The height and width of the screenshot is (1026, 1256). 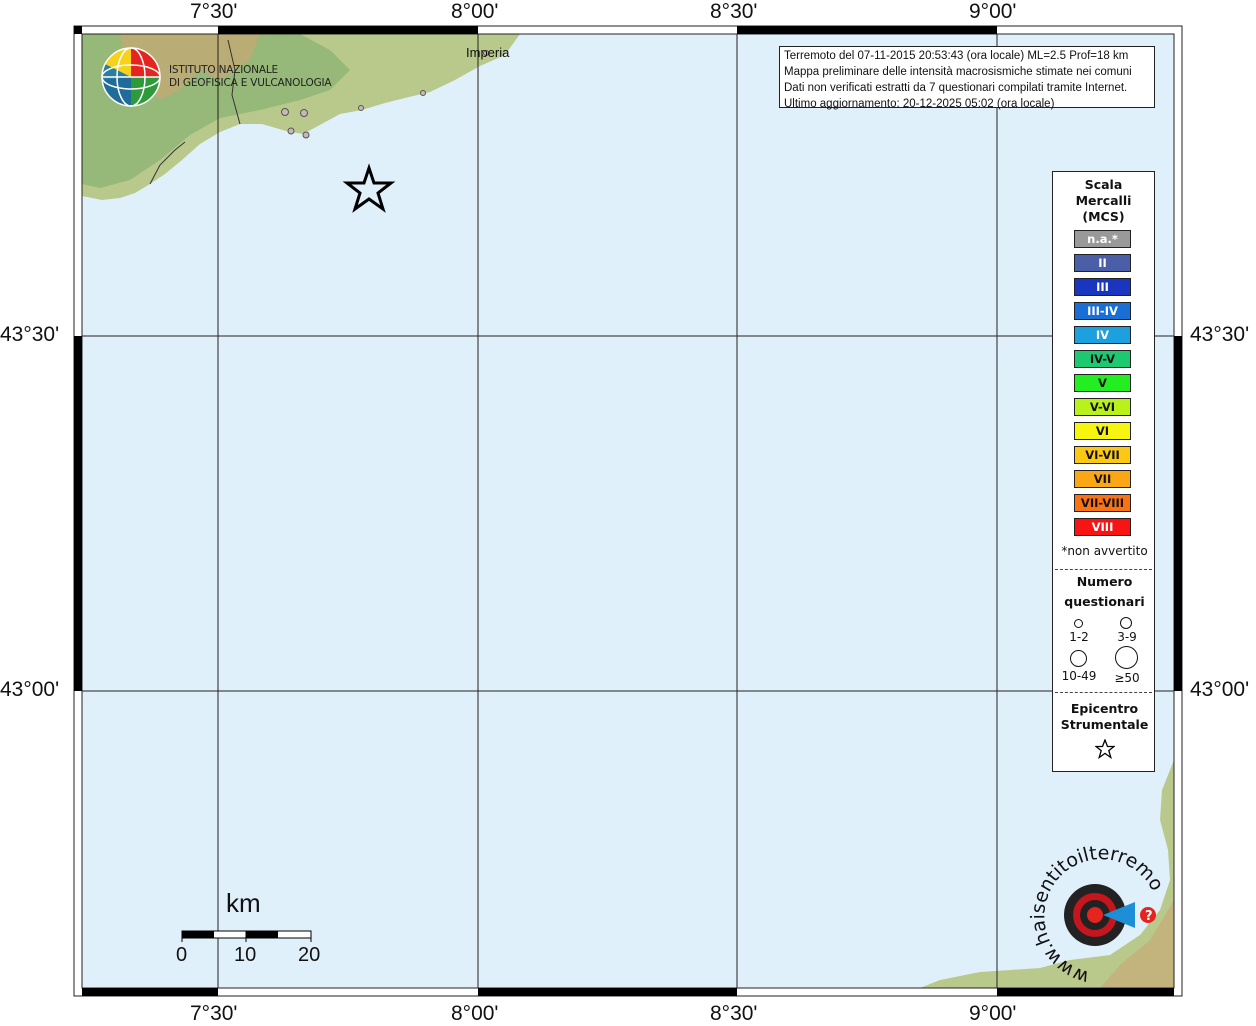 What do you see at coordinates (1220, 334) in the screenshot?
I see `lat-tick-right-1: 43°30'` at bounding box center [1220, 334].